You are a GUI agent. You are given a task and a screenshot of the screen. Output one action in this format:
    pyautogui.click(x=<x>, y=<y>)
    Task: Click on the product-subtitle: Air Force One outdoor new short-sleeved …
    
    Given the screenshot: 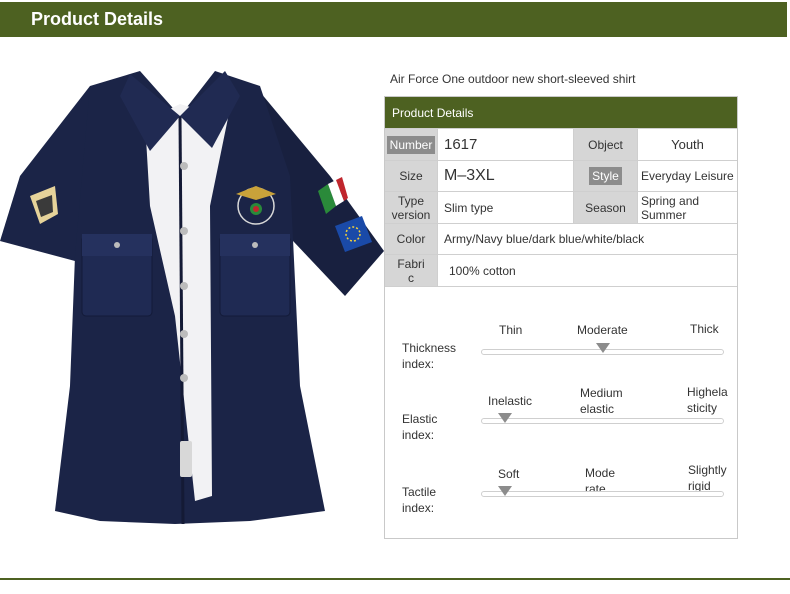 What is the action you would take?
    pyautogui.click(x=513, y=79)
    